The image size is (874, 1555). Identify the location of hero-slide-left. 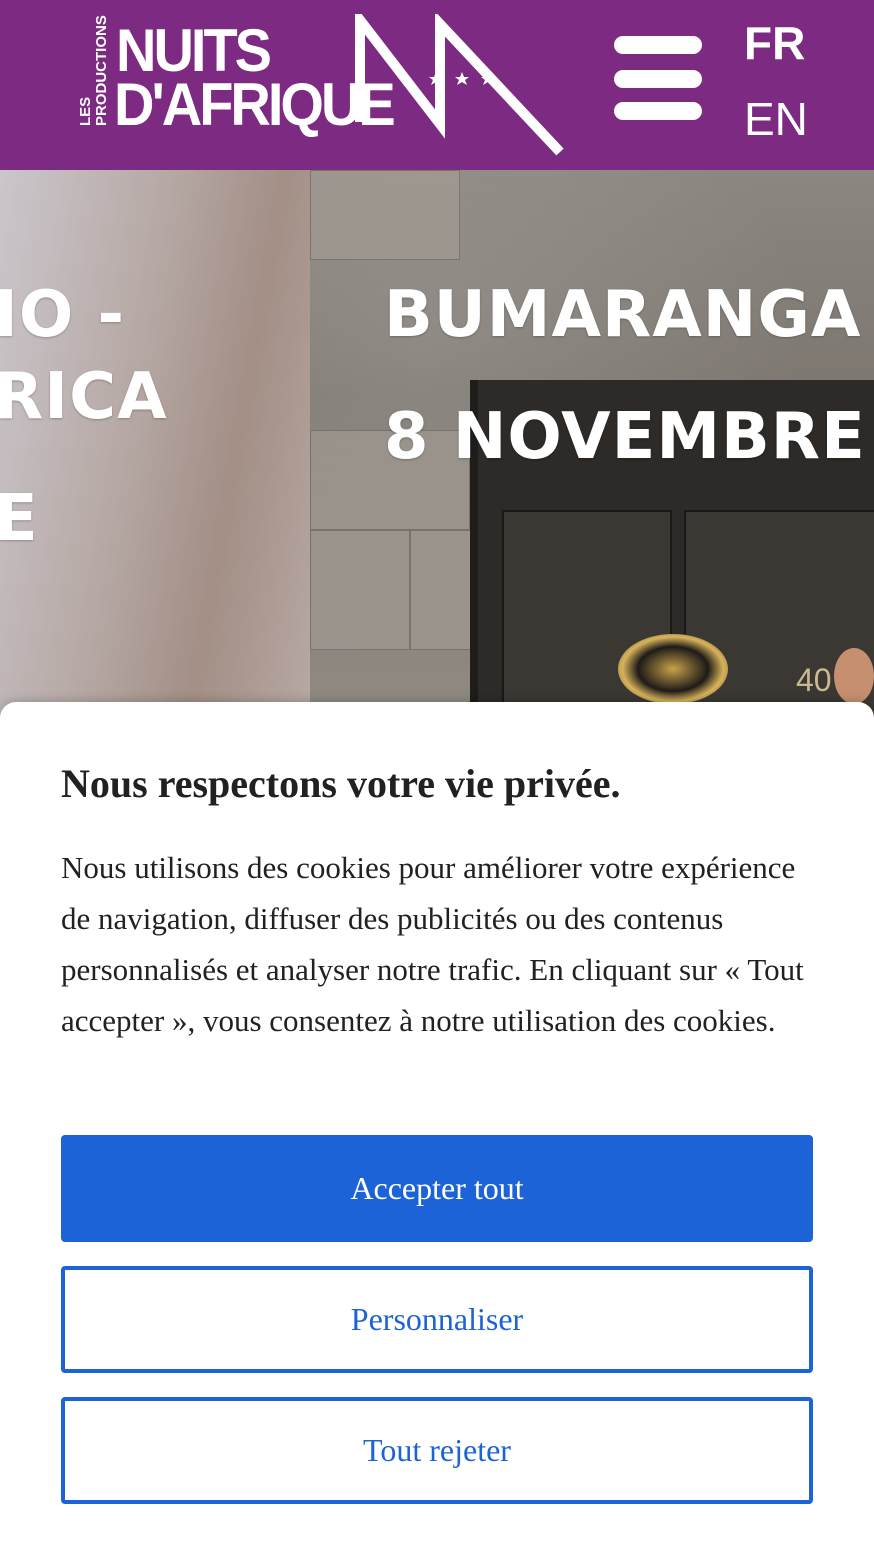
(155, 450).